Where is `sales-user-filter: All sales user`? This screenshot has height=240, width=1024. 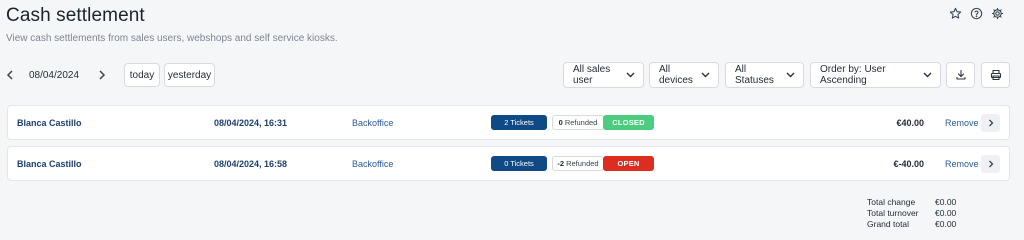
sales-user-filter: All sales user is located at coordinates (603, 75).